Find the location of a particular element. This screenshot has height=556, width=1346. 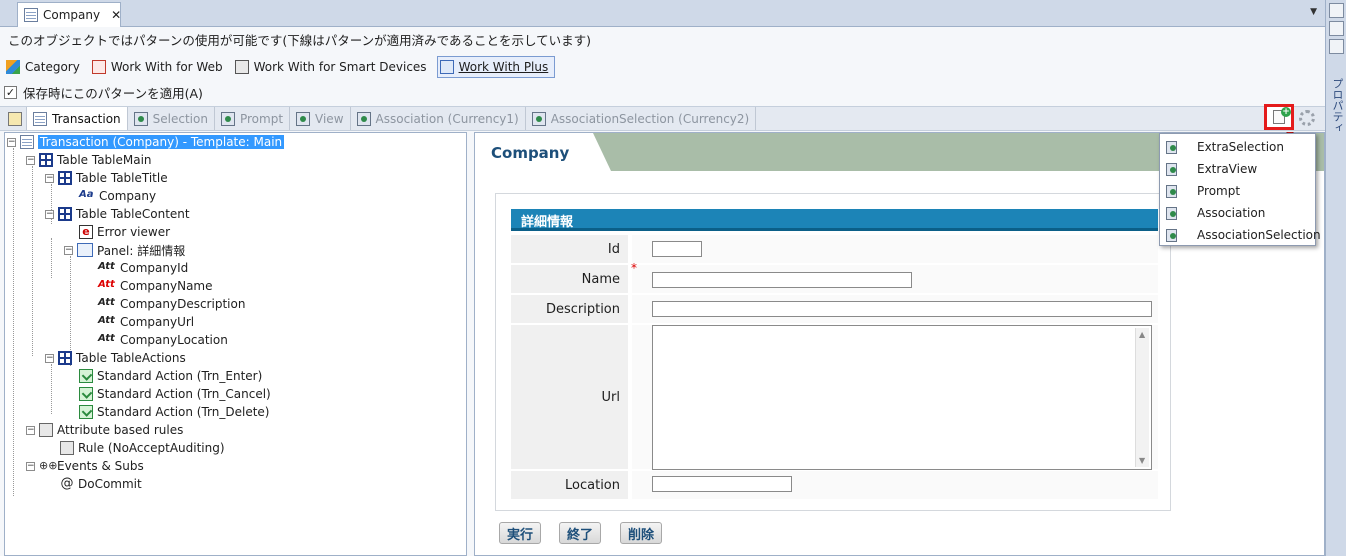

tree-node-panel: − Panel: 詳細情報 is located at coordinates (124, 250).